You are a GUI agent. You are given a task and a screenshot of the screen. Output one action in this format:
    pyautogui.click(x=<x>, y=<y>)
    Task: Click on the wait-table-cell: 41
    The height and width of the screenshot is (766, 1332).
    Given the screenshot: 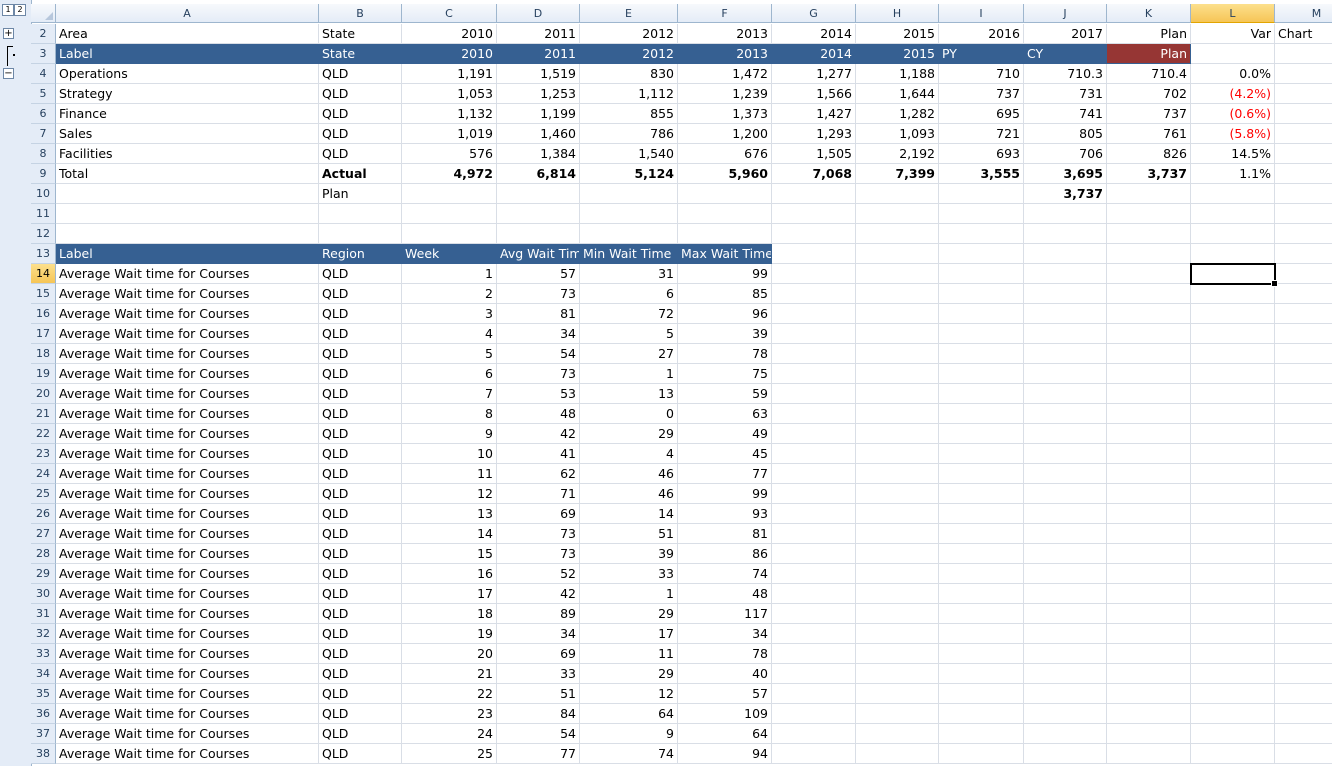 What is the action you would take?
    pyautogui.click(x=538, y=454)
    